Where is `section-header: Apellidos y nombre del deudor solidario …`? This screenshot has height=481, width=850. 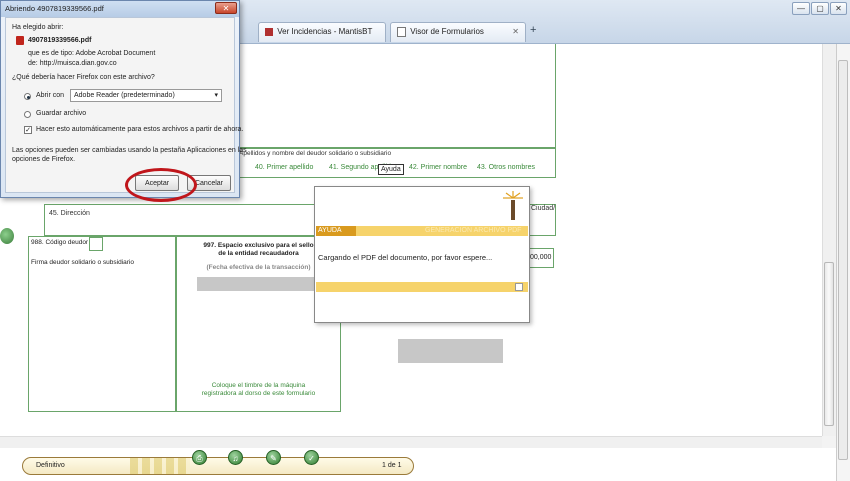
section-header: Apellidos y nombre del deudor solidario … is located at coordinates (315, 153).